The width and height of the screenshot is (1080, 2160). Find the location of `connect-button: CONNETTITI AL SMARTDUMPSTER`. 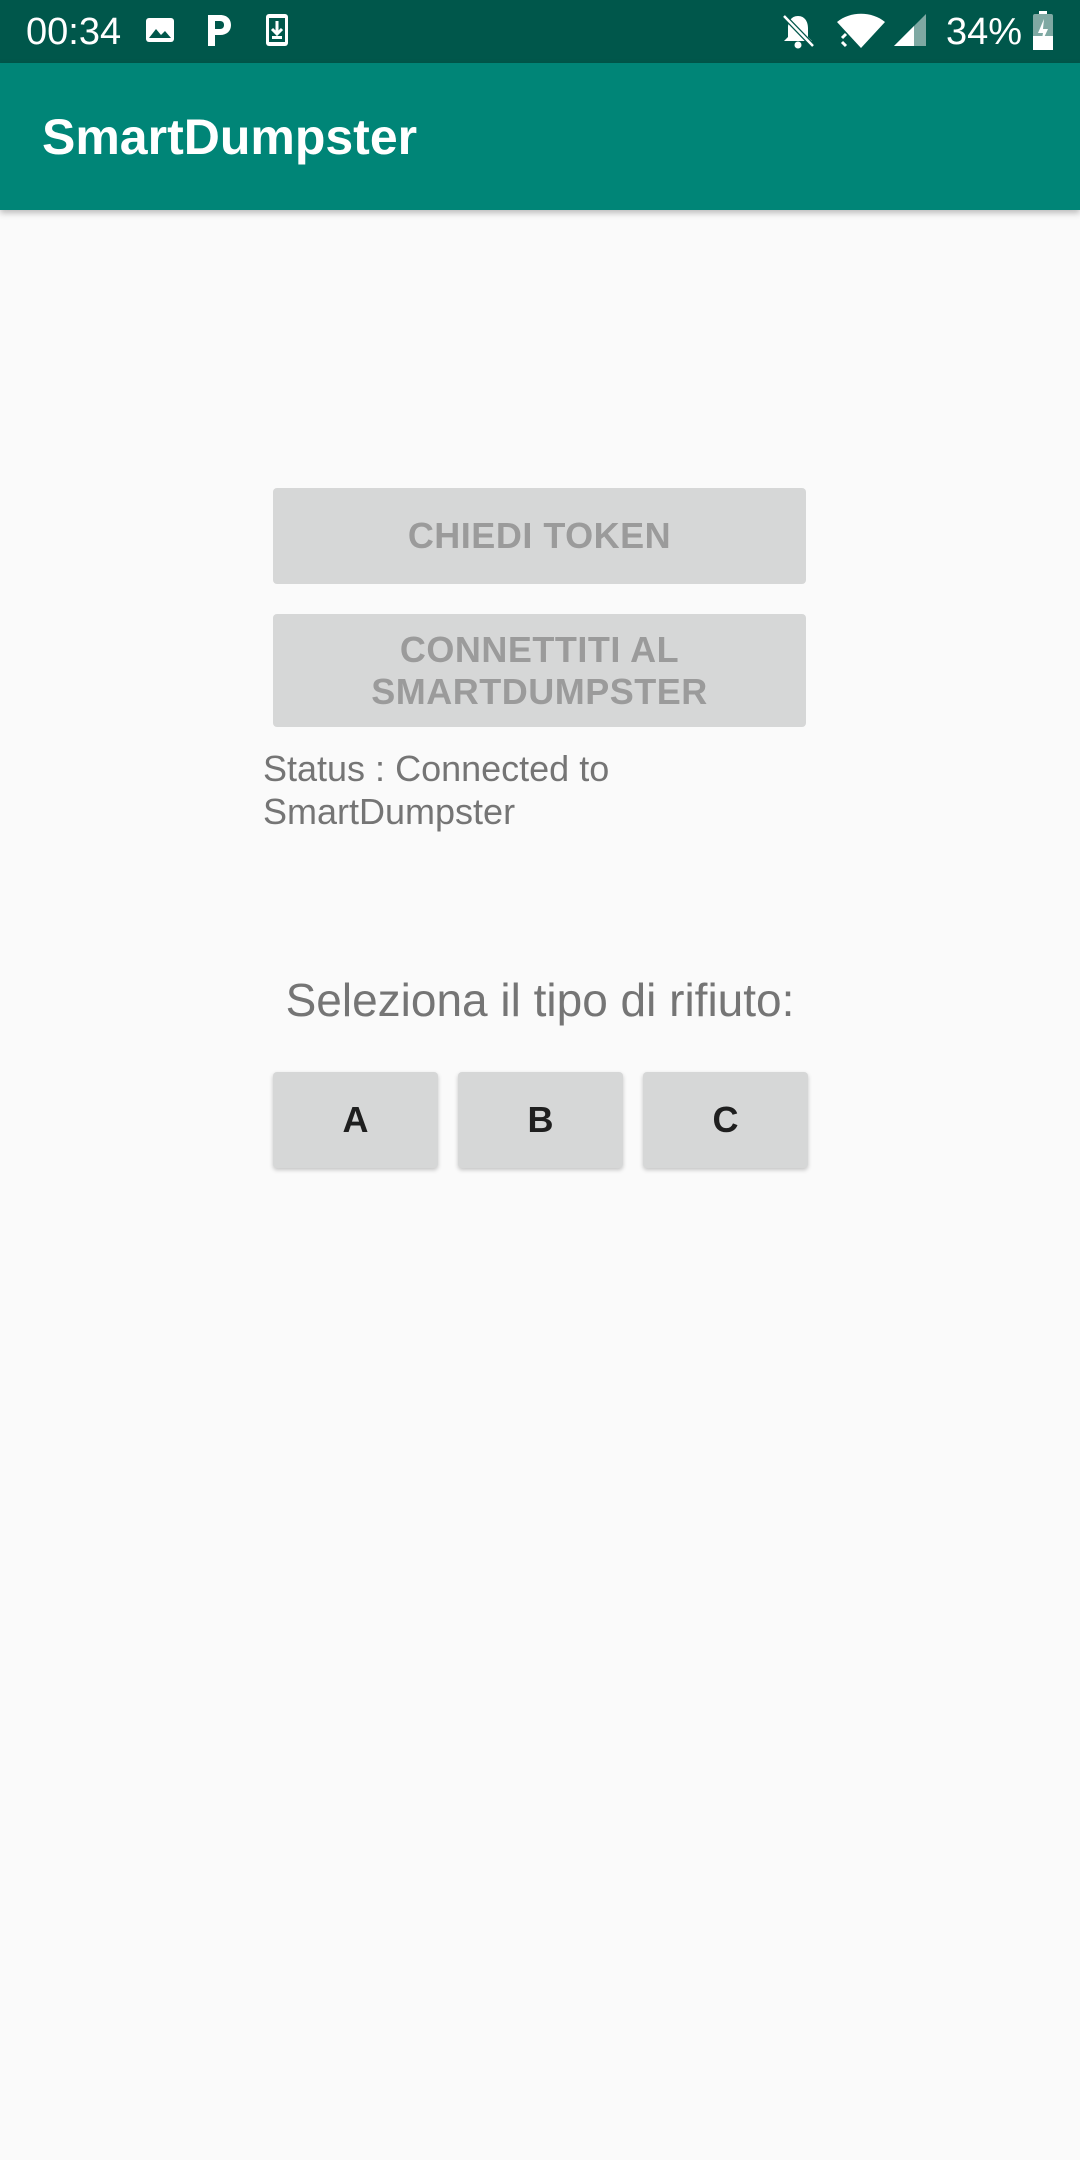

connect-button: CONNETTITI AL SMARTDUMPSTER is located at coordinates (539, 670).